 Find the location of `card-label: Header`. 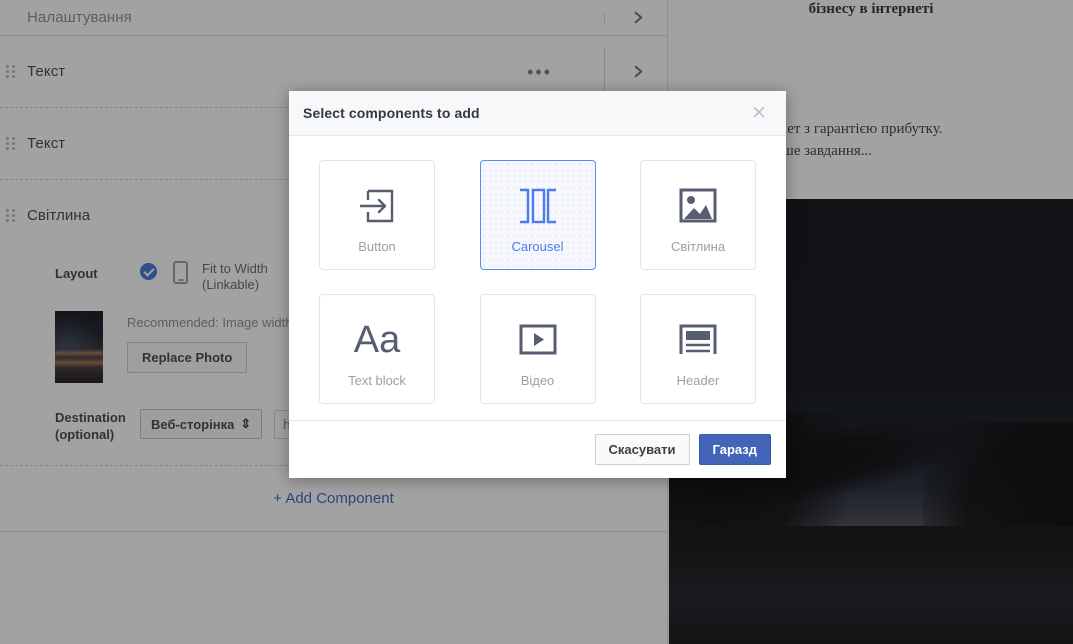

card-label: Header is located at coordinates (698, 380).